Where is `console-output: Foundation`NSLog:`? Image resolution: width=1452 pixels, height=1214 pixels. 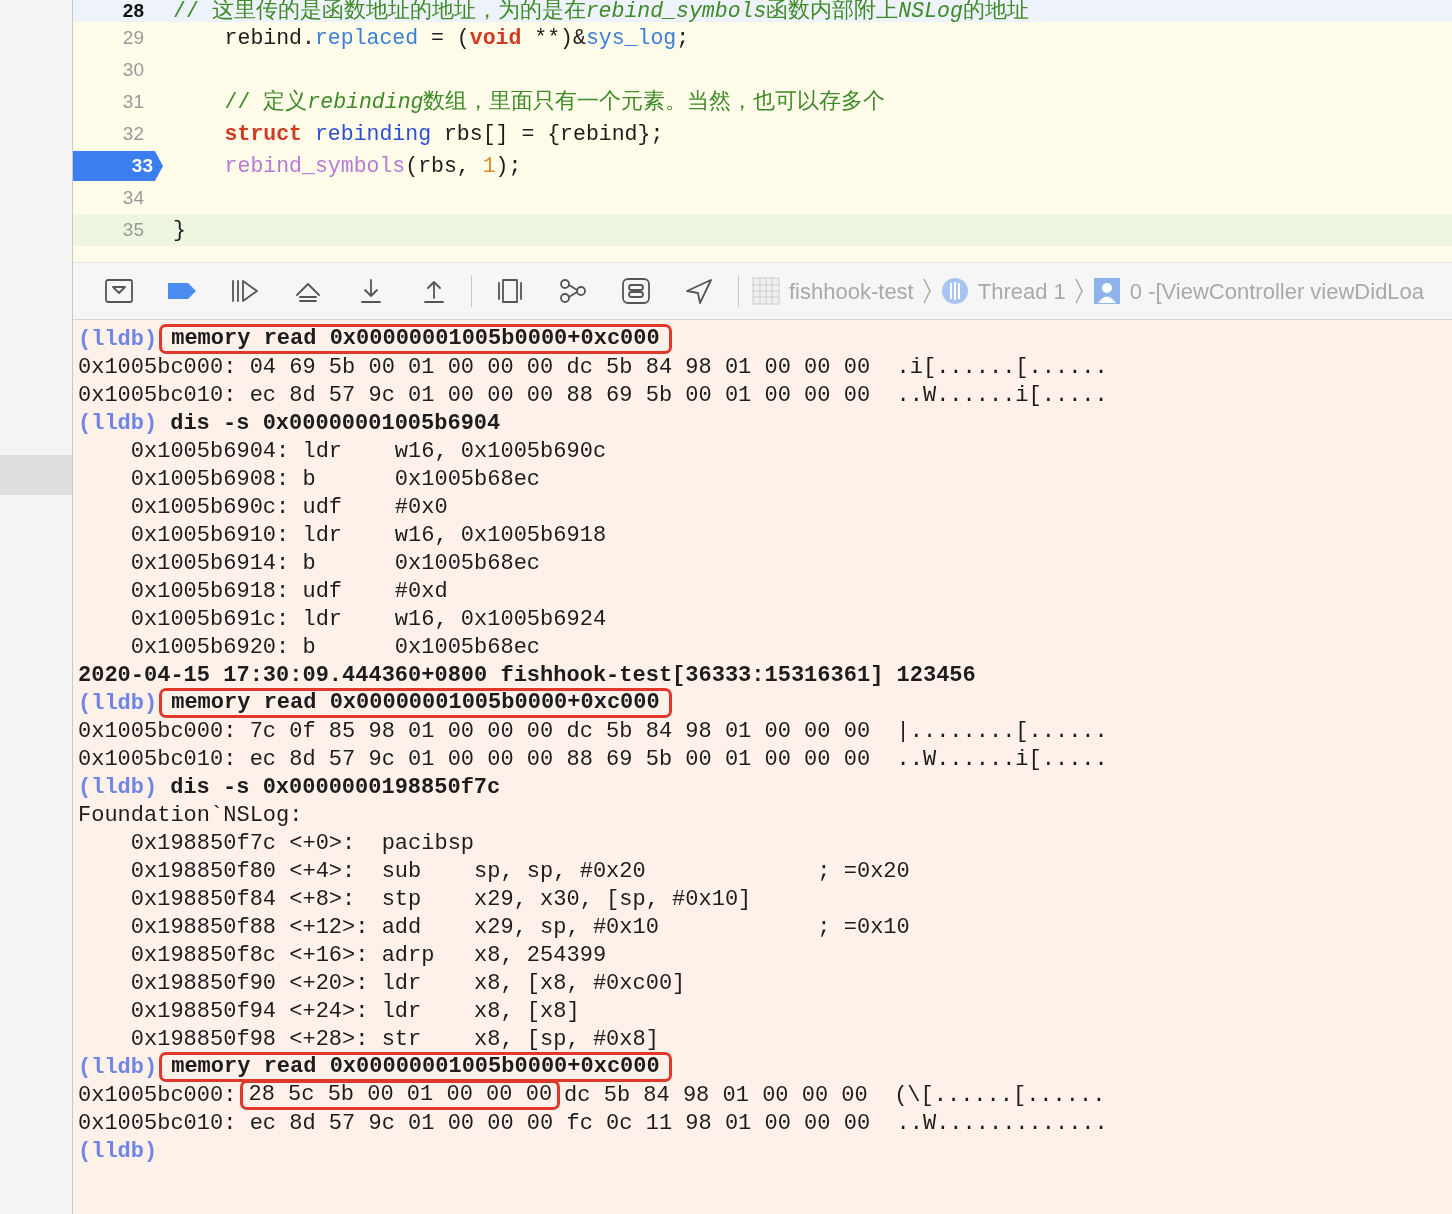
console-output: Foundation`NSLog: is located at coordinates (190, 815).